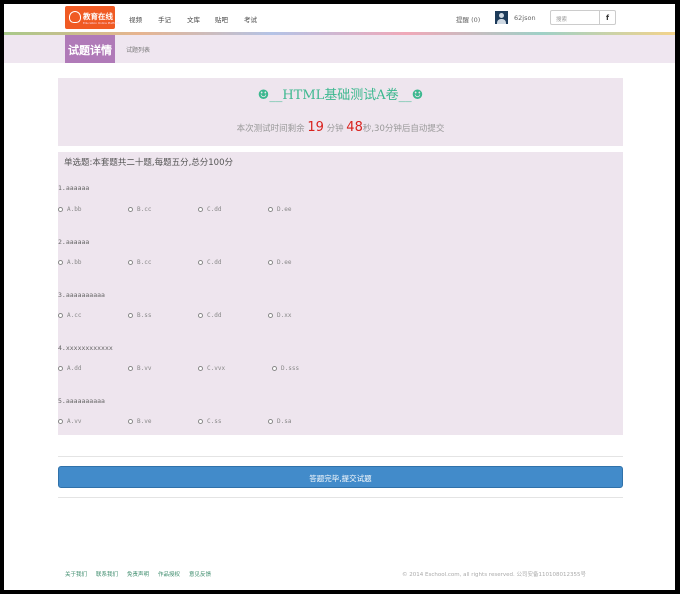 Image resolution: width=680 pixels, height=594 pixels. I want to click on timer-minutes: 19, so click(315, 127).